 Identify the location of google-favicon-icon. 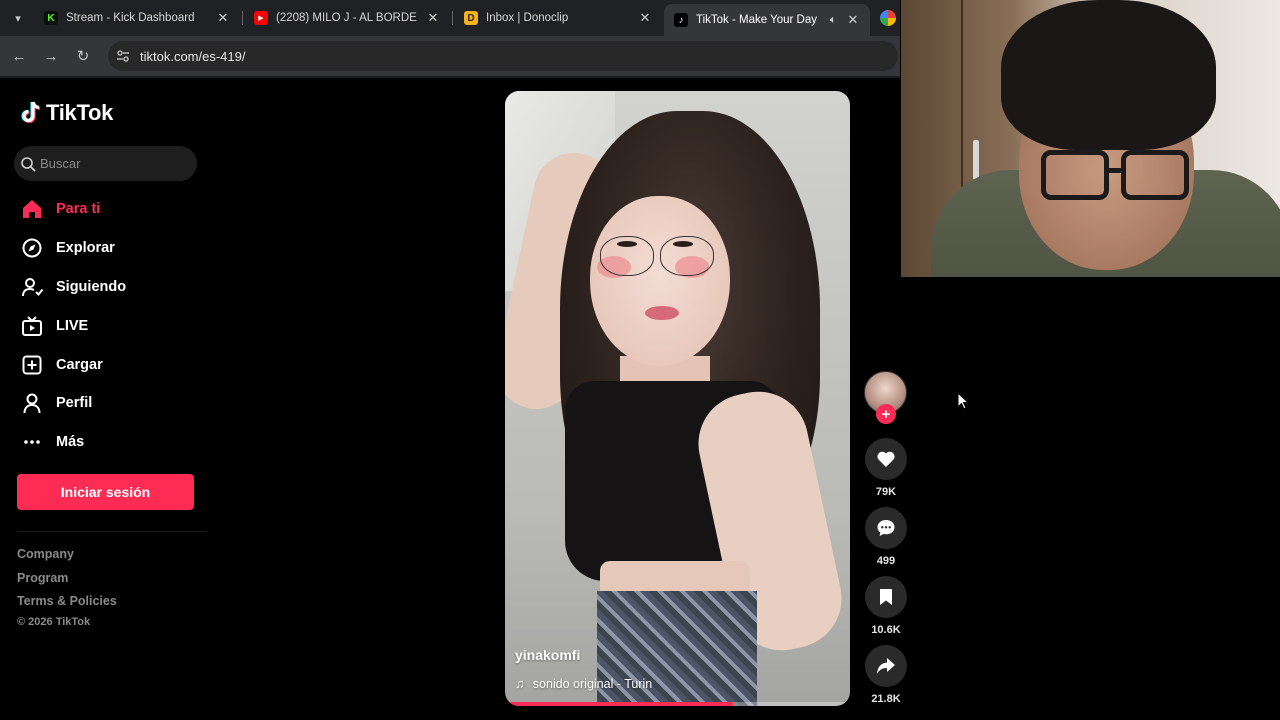
(888, 18).